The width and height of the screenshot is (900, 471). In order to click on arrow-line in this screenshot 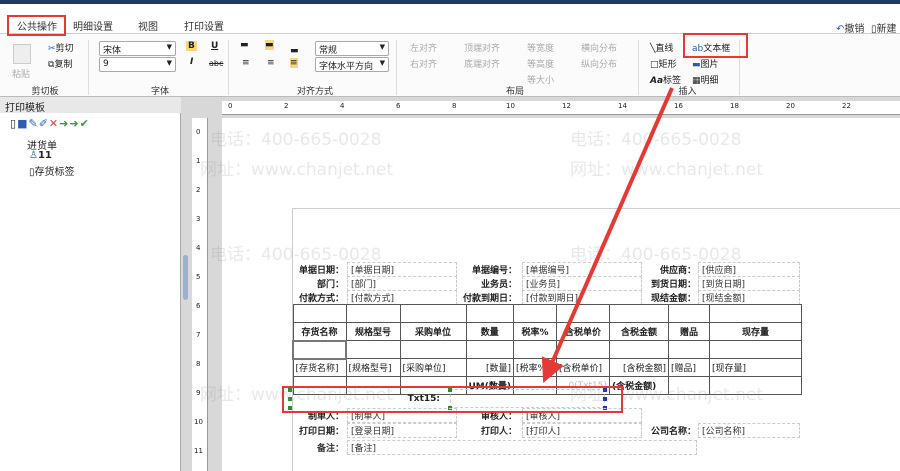, I will do `click(607, 235)`.